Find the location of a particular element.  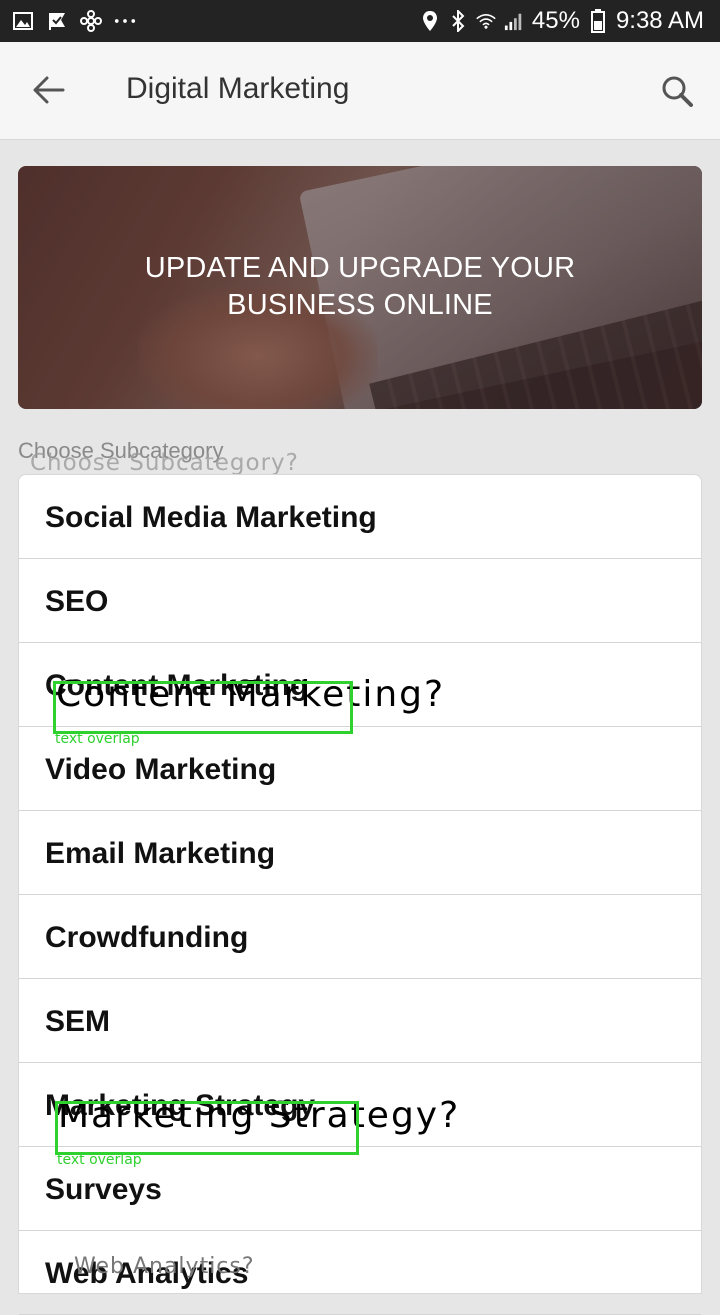

list-item: Social Media Marketing is located at coordinates (360, 517).